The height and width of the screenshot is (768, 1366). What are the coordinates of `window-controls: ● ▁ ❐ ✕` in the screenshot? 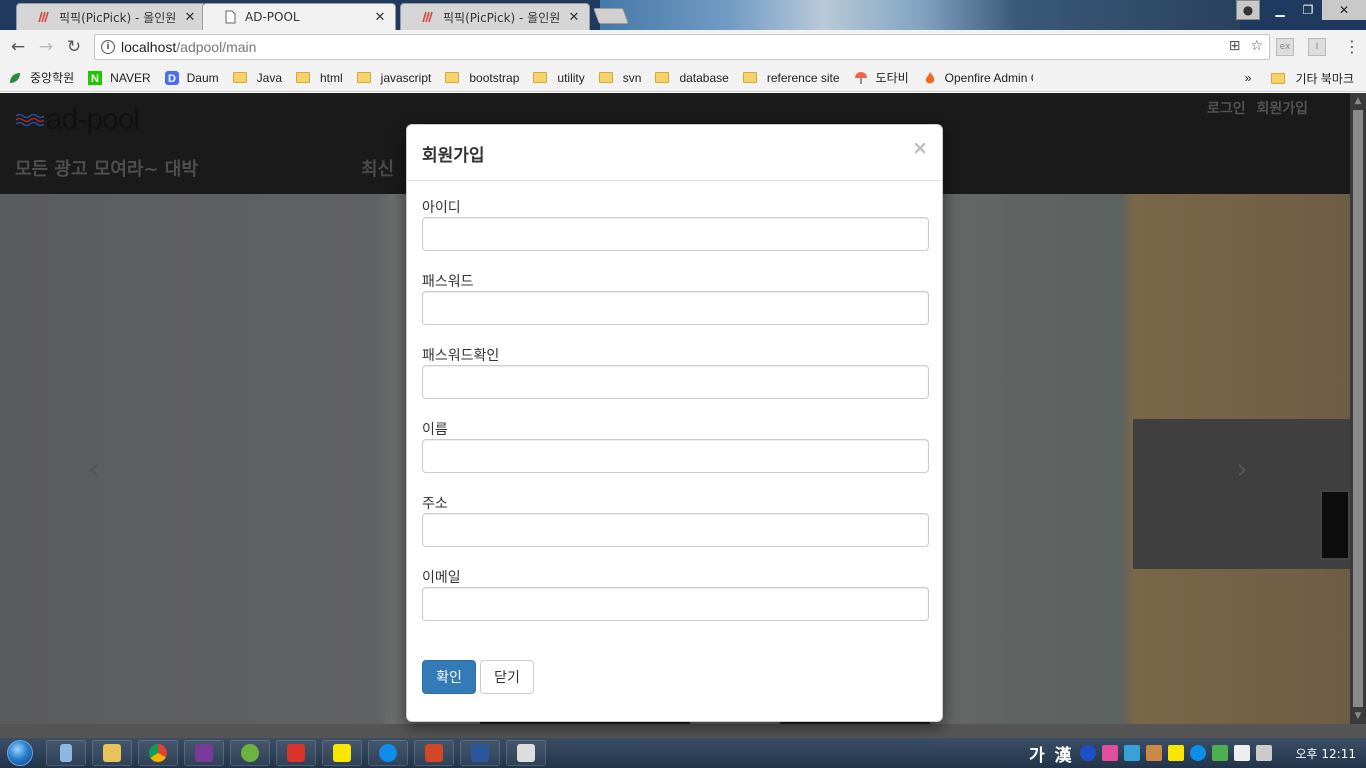 It's located at (1301, 10).